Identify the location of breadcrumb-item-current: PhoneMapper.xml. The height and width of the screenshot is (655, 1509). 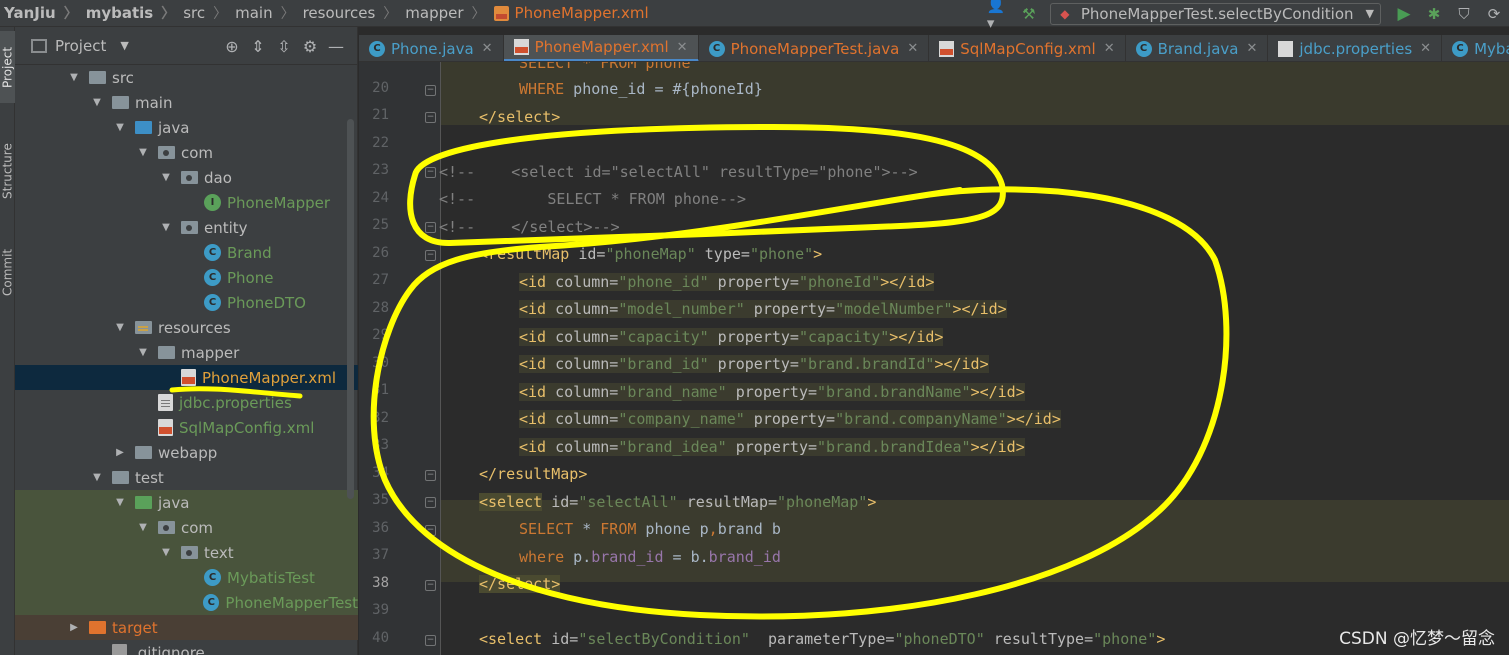
(571, 13).